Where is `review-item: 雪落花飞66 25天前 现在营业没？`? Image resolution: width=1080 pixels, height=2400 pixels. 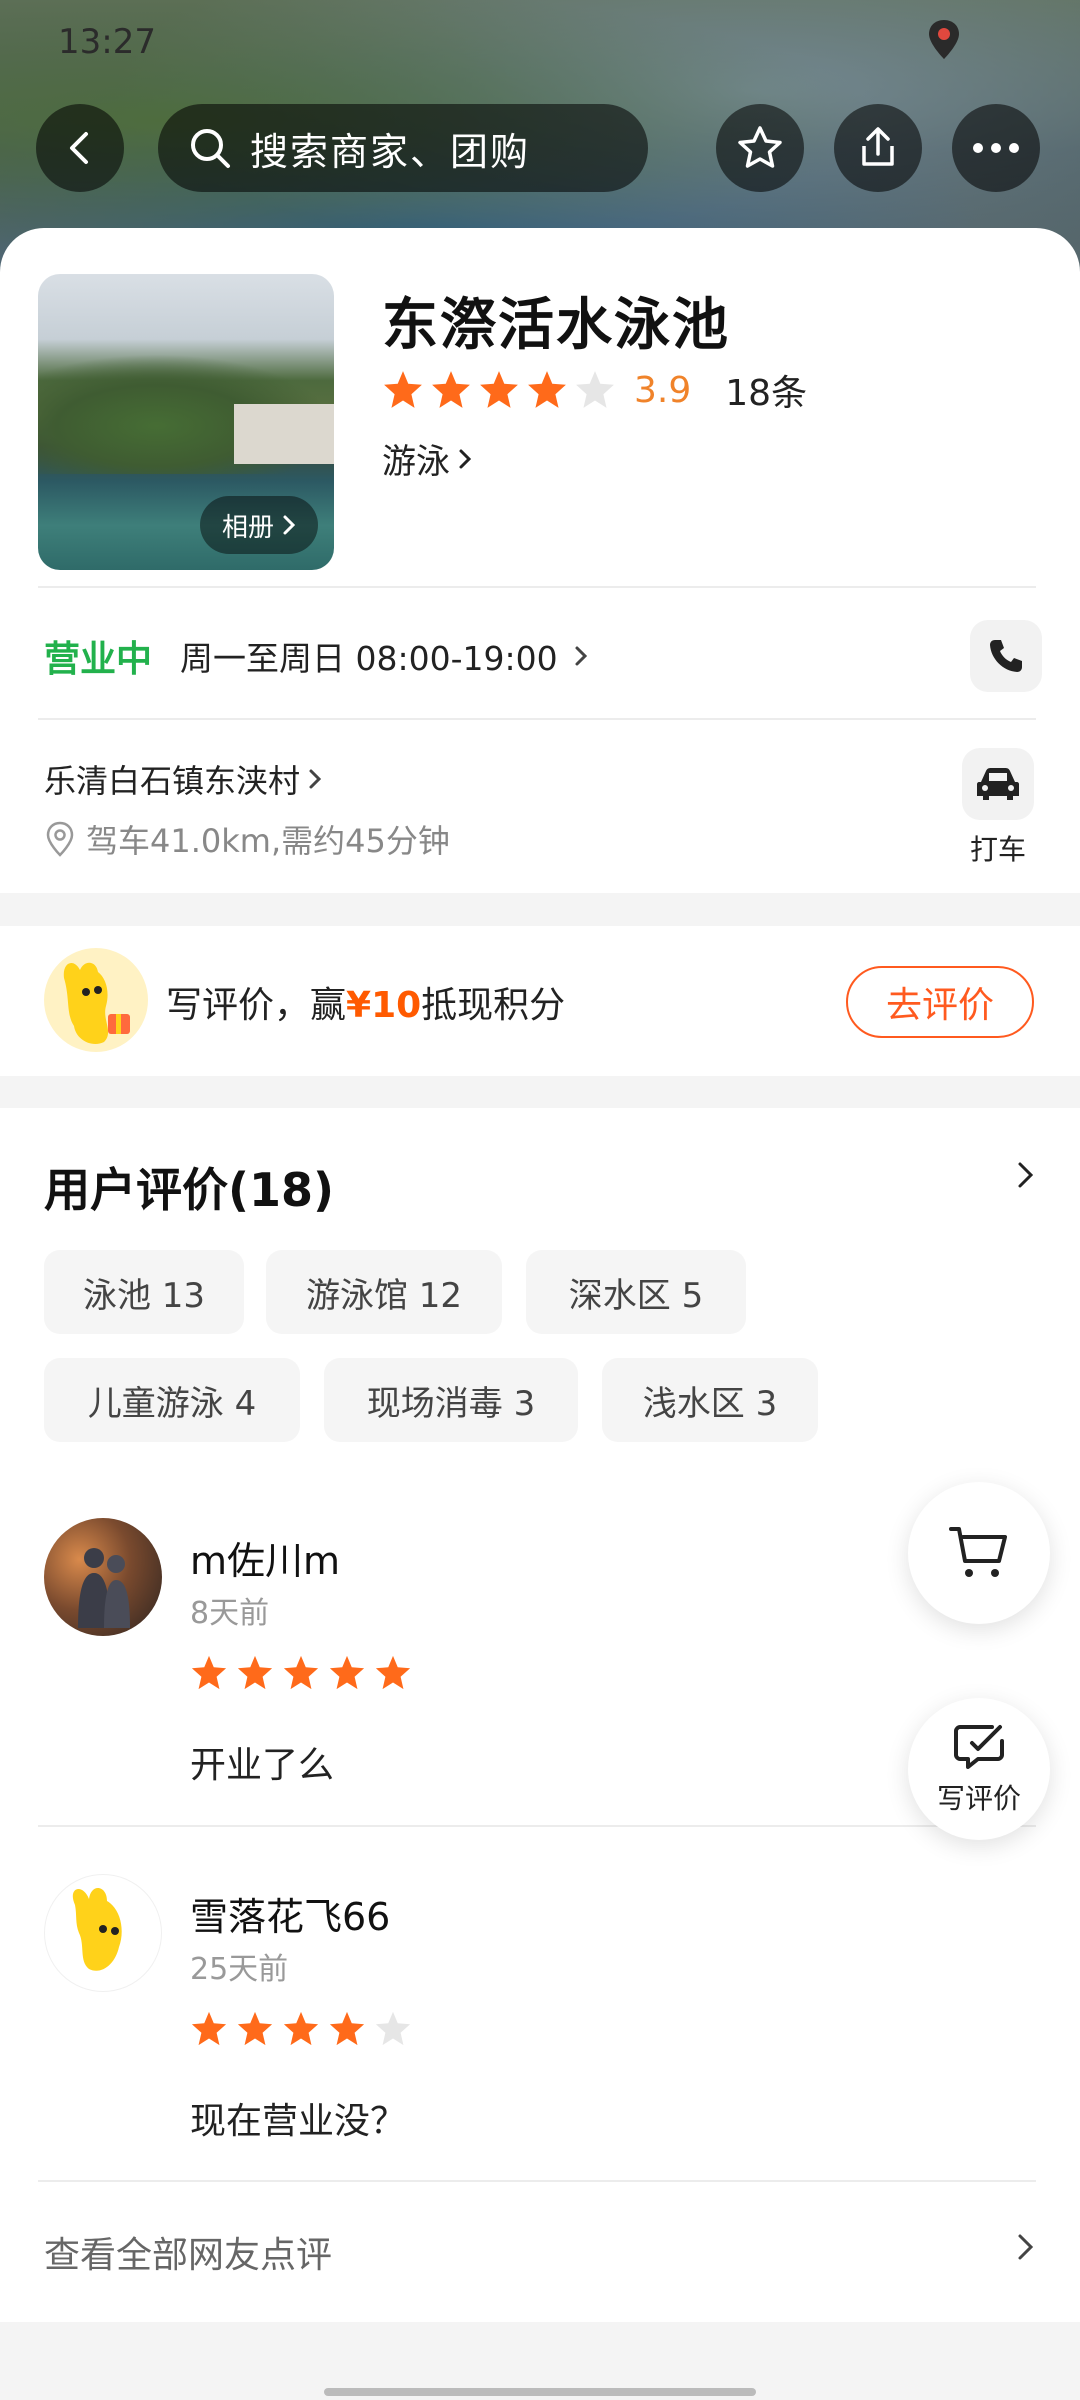 review-item: 雪落花飞66 25天前 现在营业没？ is located at coordinates (540, 2024).